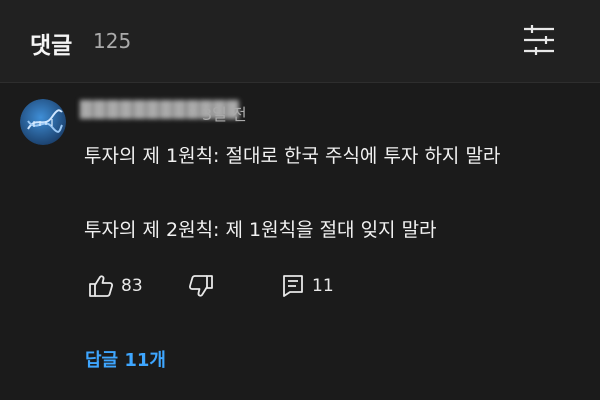 The width and height of the screenshot is (600, 400). What do you see at coordinates (112, 41) in the screenshot?
I see `comments-count: 125` at bounding box center [112, 41].